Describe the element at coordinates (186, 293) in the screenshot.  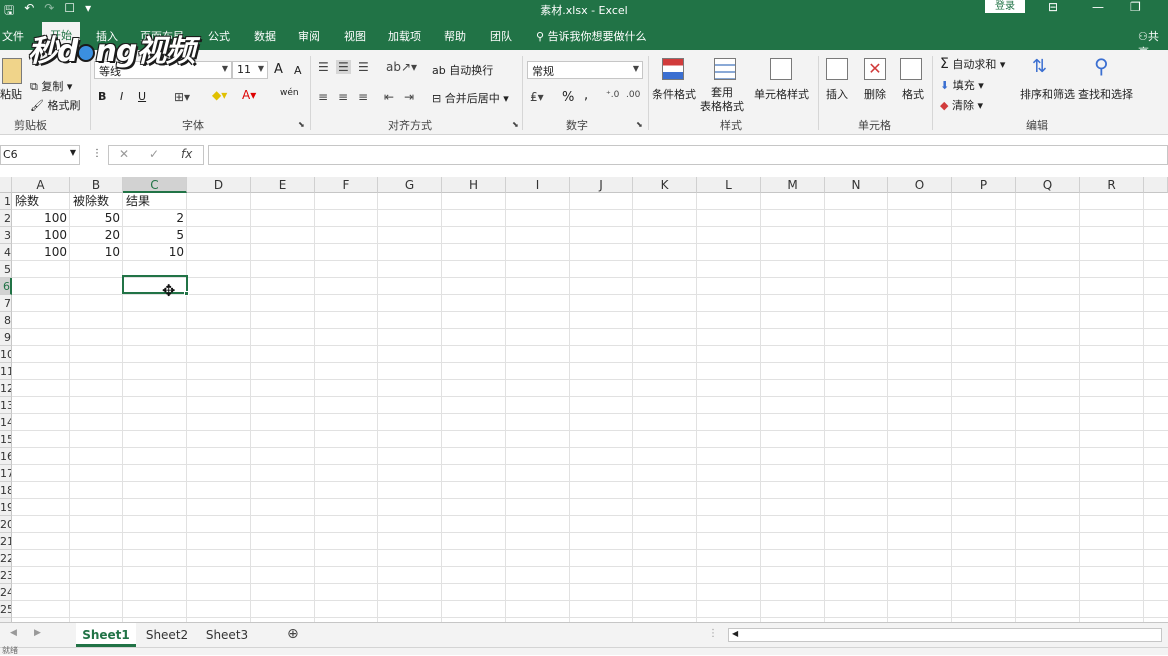
I see `fill-handle` at that location.